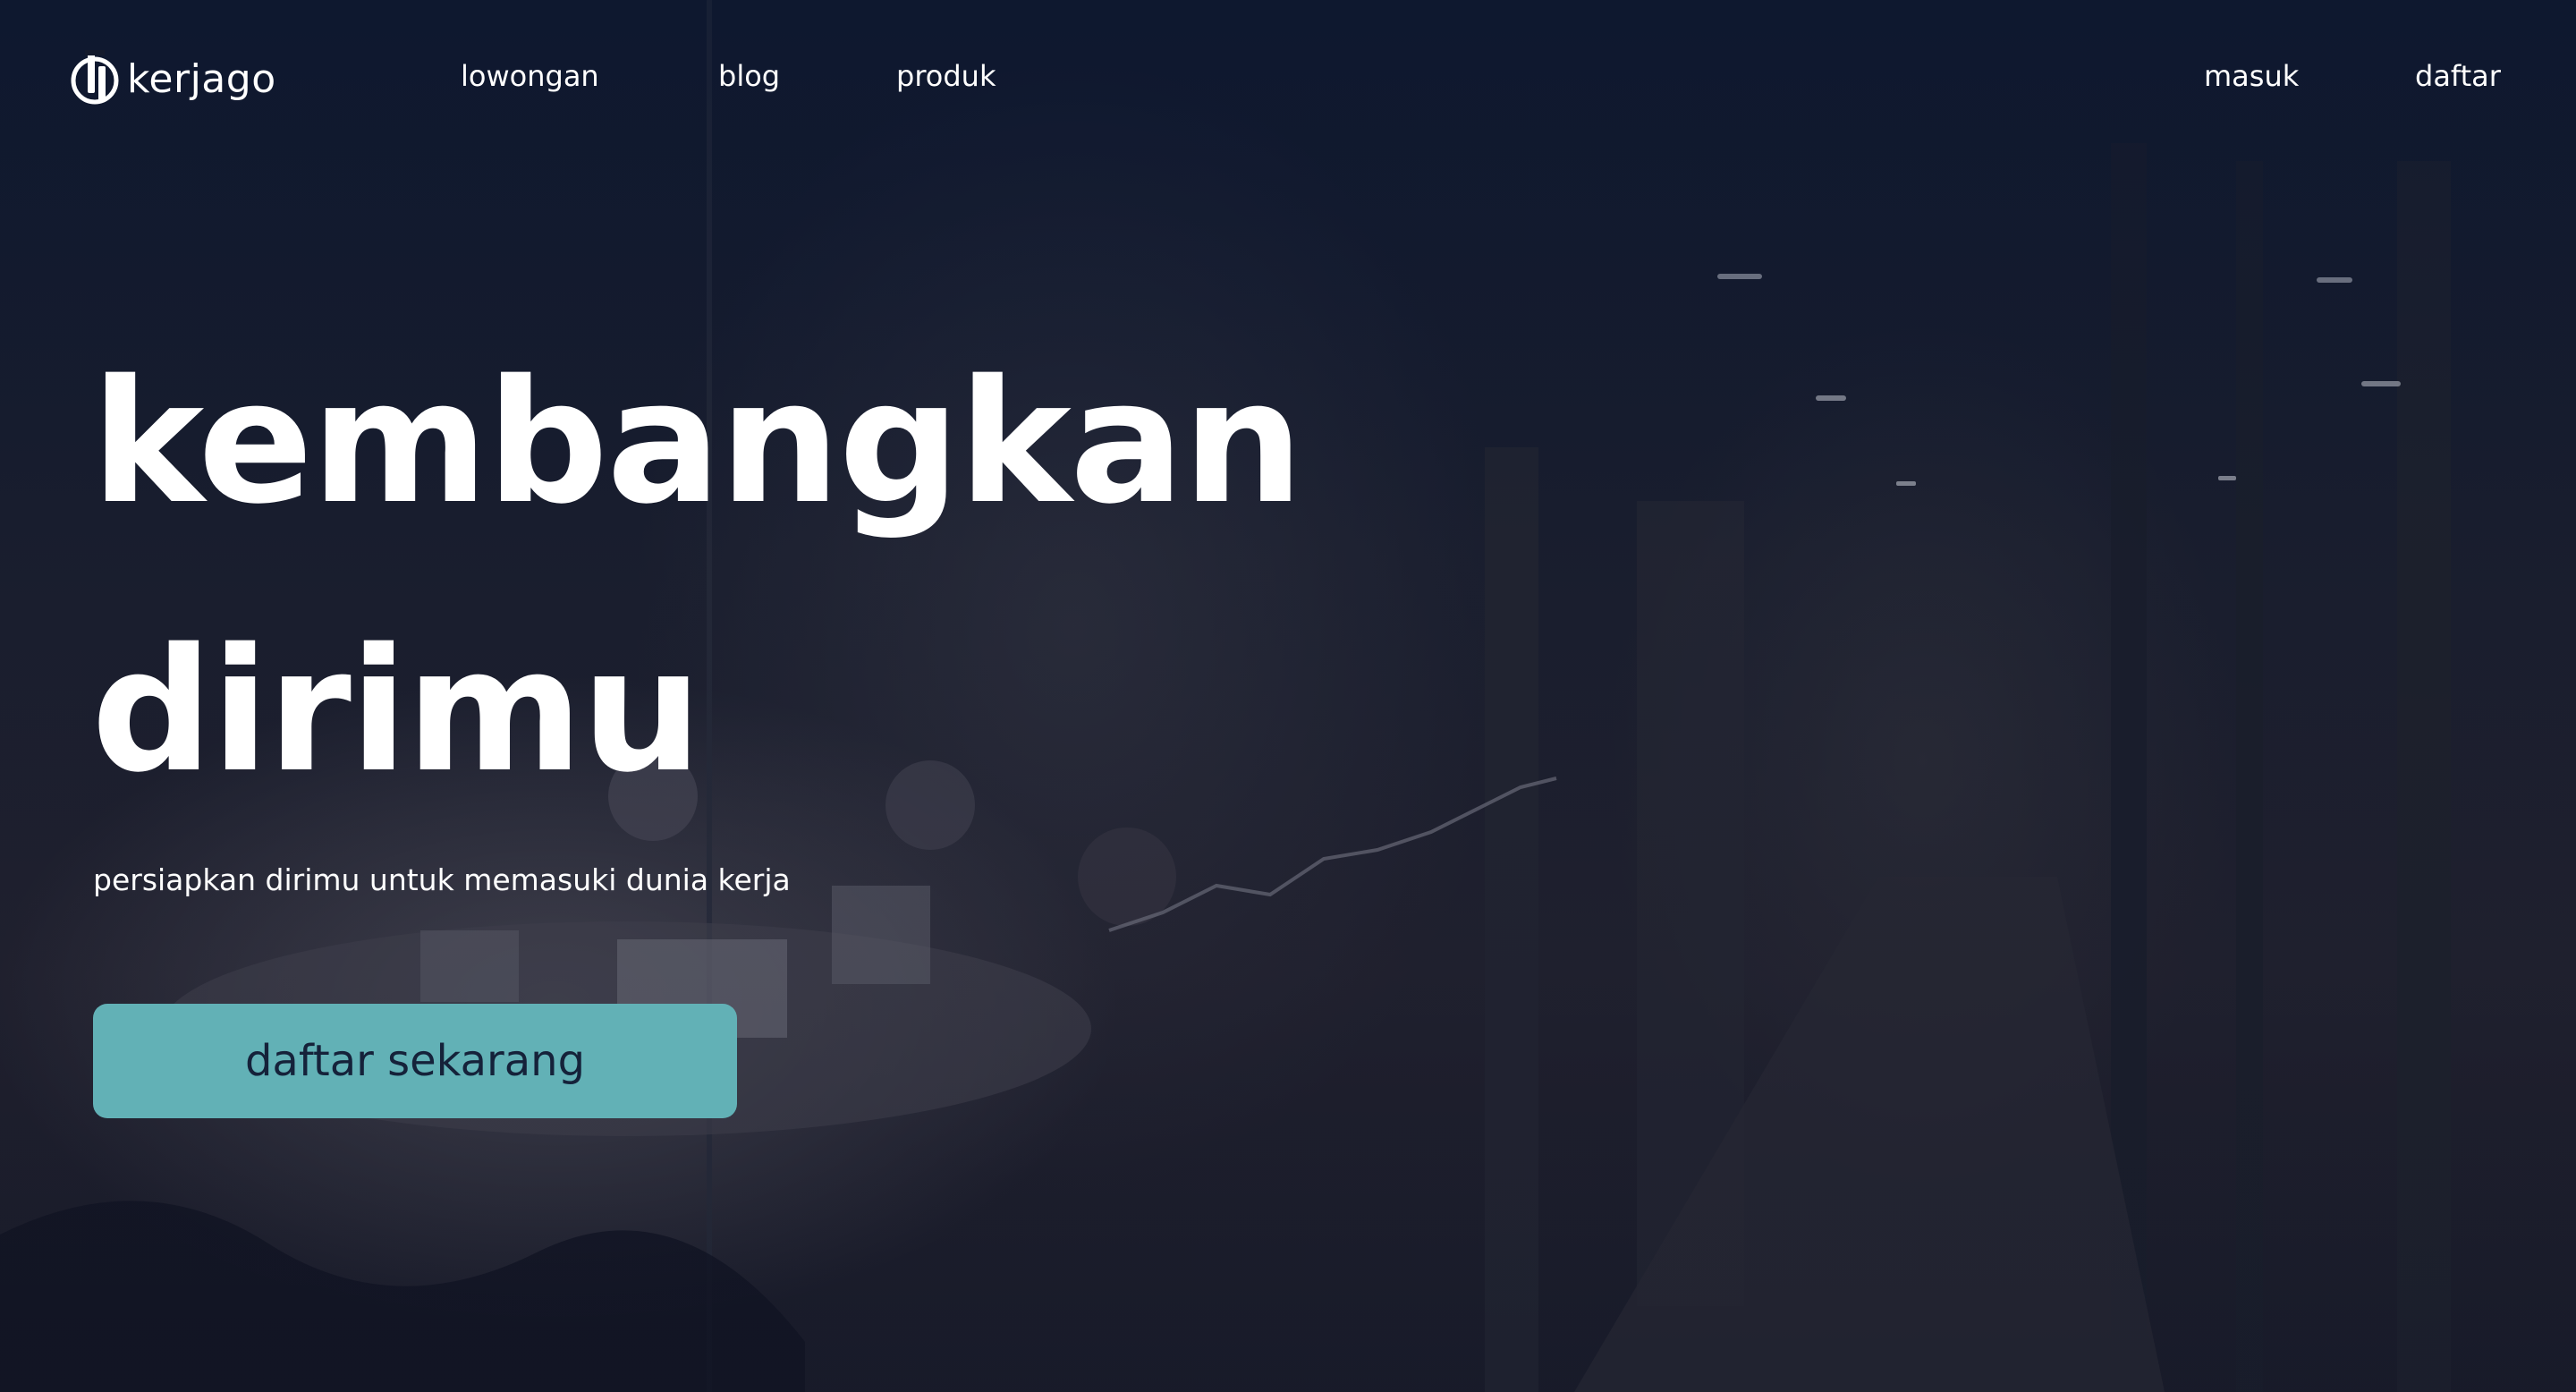 This screenshot has width=2576, height=1392. I want to click on brand-logo: kerjago, so click(173, 78).